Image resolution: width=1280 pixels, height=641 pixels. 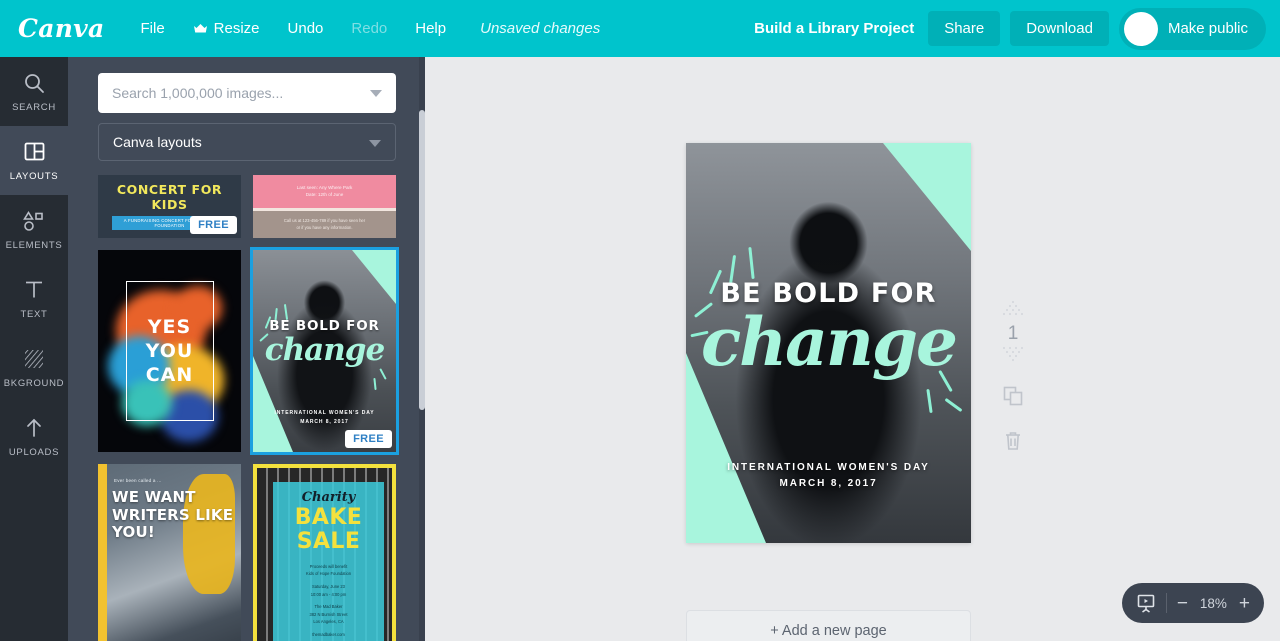 I want to click on delete-page-icon, so click(x=1013, y=443).